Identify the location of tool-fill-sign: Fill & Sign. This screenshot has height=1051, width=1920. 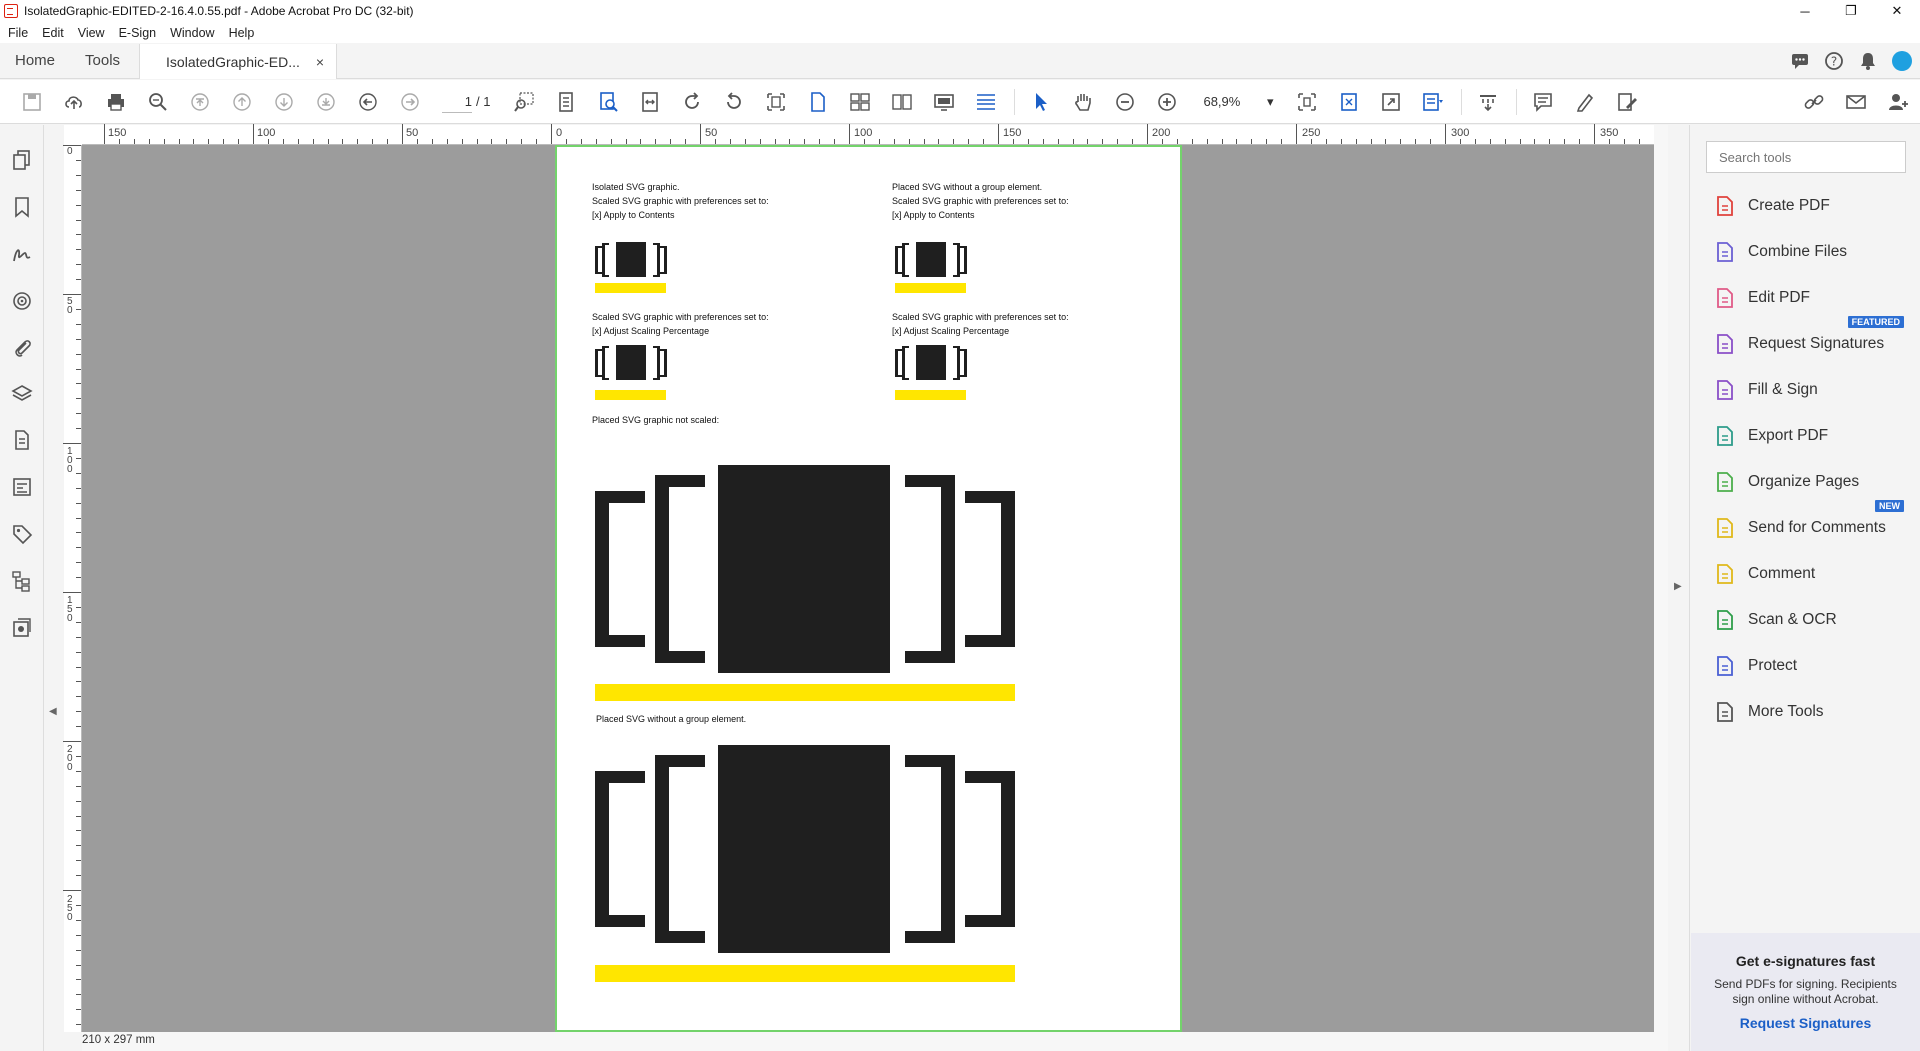
(1766, 390).